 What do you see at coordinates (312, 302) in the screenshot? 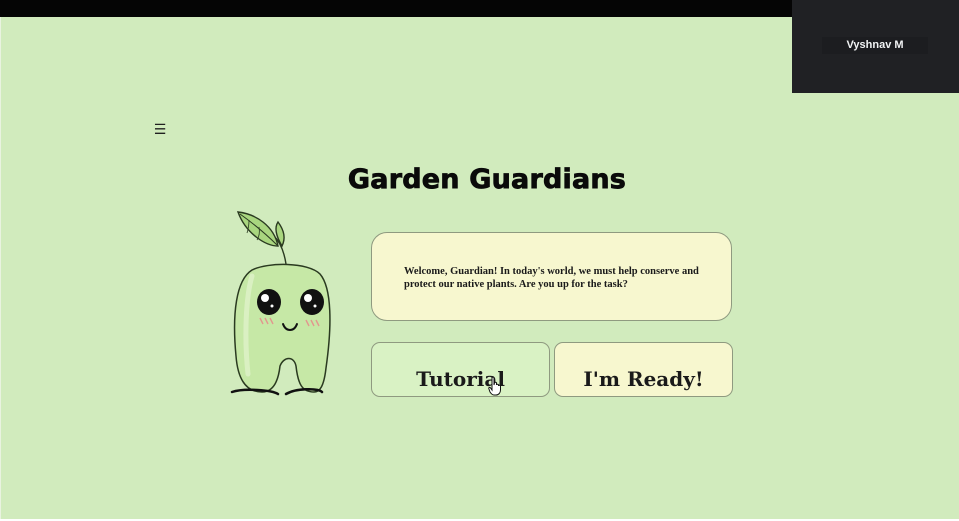
I see `right-eye` at bounding box center [312, 302].